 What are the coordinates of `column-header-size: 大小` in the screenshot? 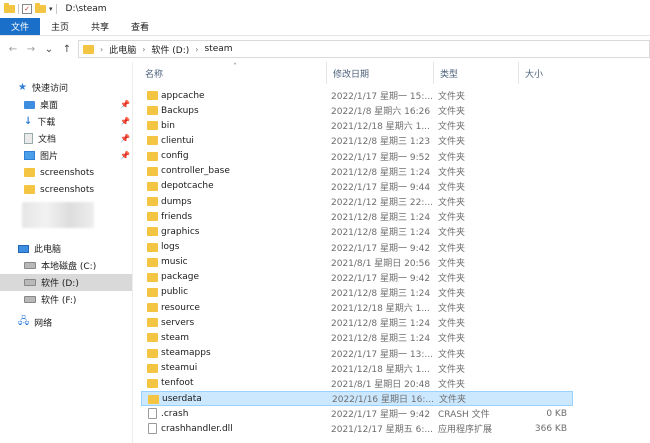 It's located at (549, 73).